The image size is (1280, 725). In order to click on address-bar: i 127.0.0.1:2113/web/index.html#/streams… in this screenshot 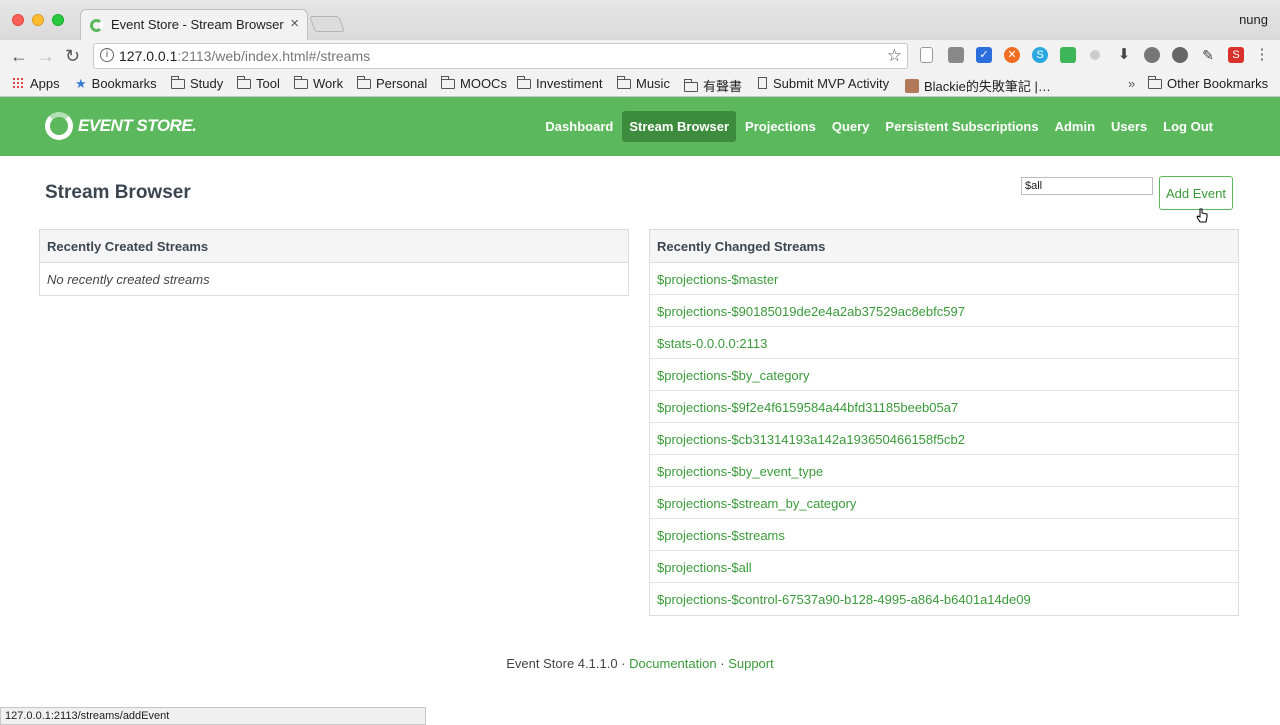, I will do `click(500, 56)`.